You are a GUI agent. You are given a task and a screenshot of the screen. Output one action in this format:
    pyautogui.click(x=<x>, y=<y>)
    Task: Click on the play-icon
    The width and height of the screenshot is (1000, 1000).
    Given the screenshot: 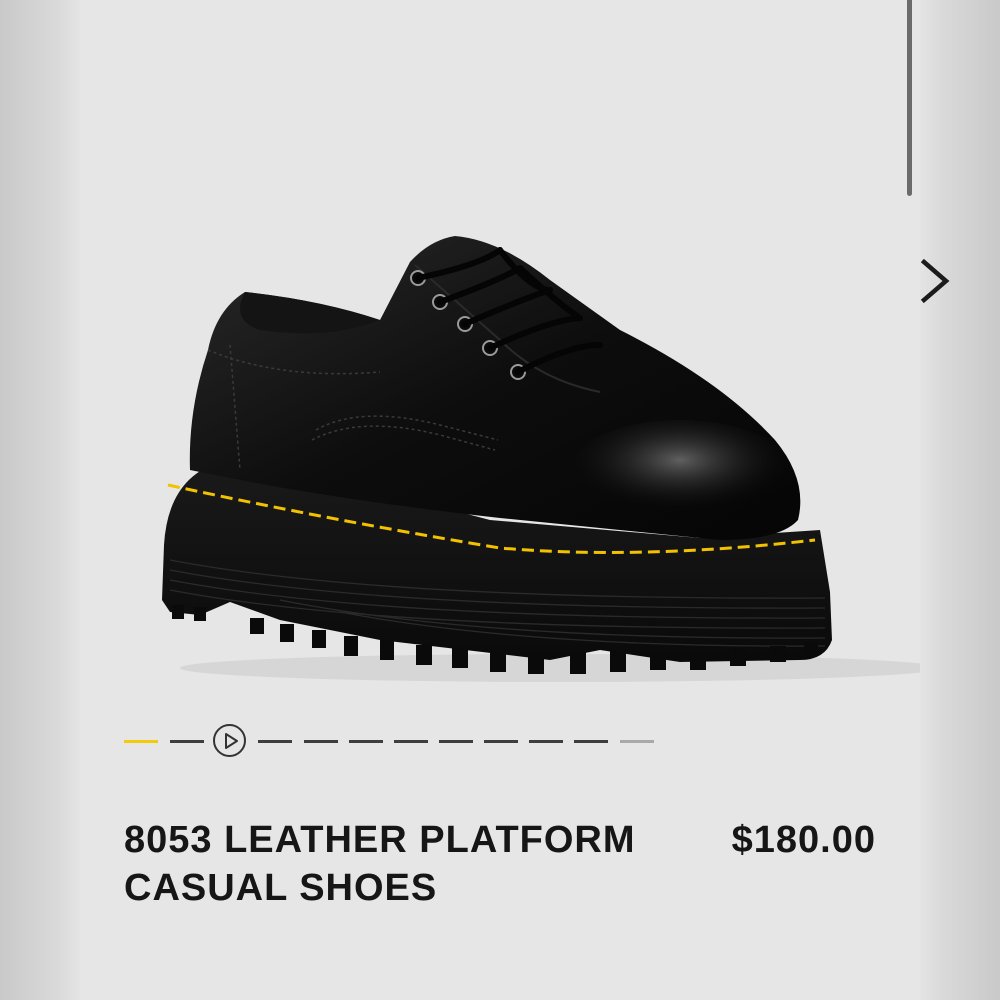 What is the action you would take?
    pyautogui.click(x=231, y=741)
    